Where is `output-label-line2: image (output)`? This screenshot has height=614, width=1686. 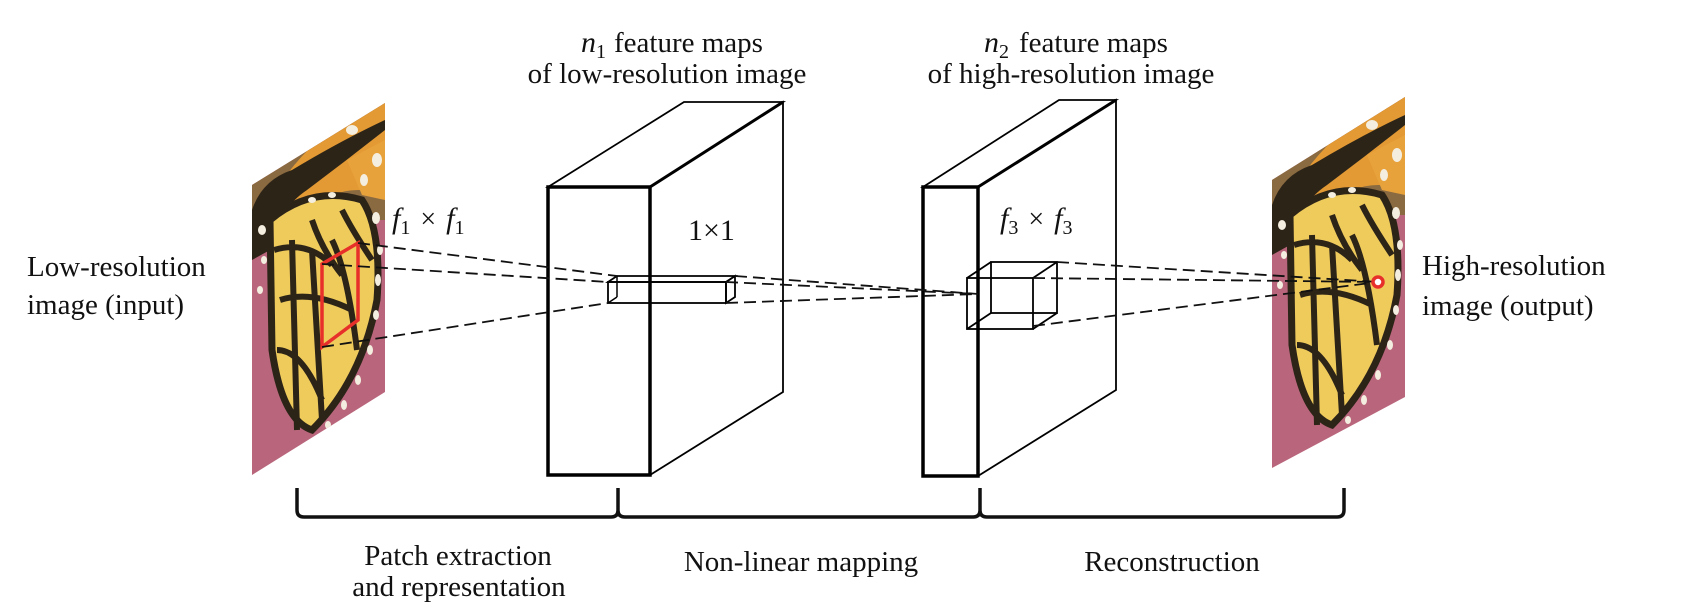 output-label-line2: image (output) is located at coordinates (1508, 306).